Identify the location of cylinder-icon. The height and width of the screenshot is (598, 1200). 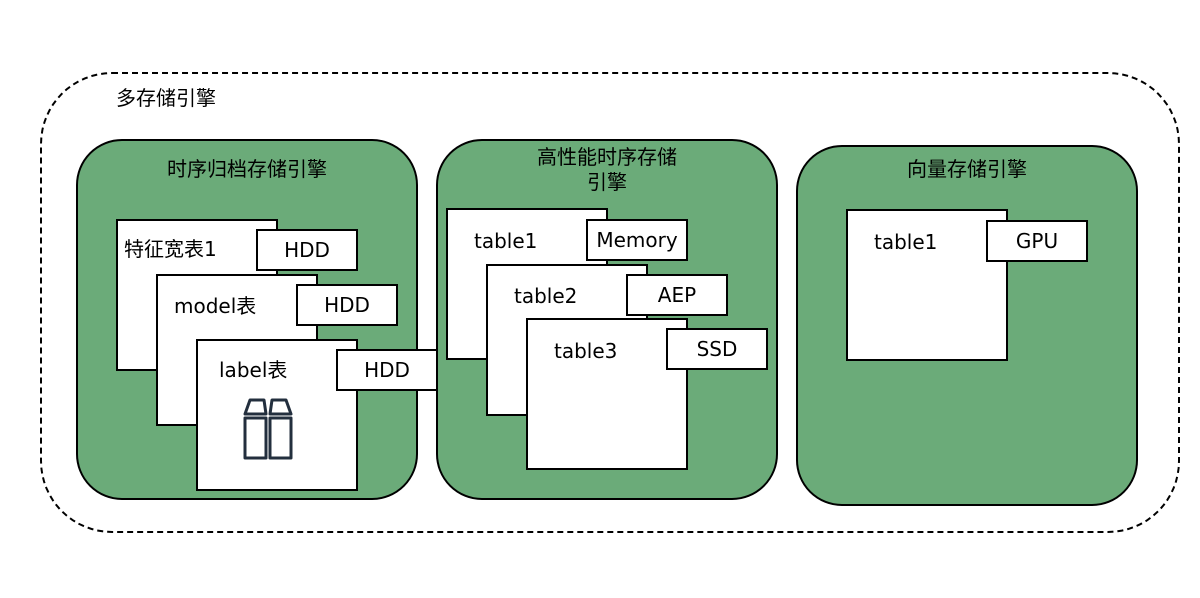
(268, 429).